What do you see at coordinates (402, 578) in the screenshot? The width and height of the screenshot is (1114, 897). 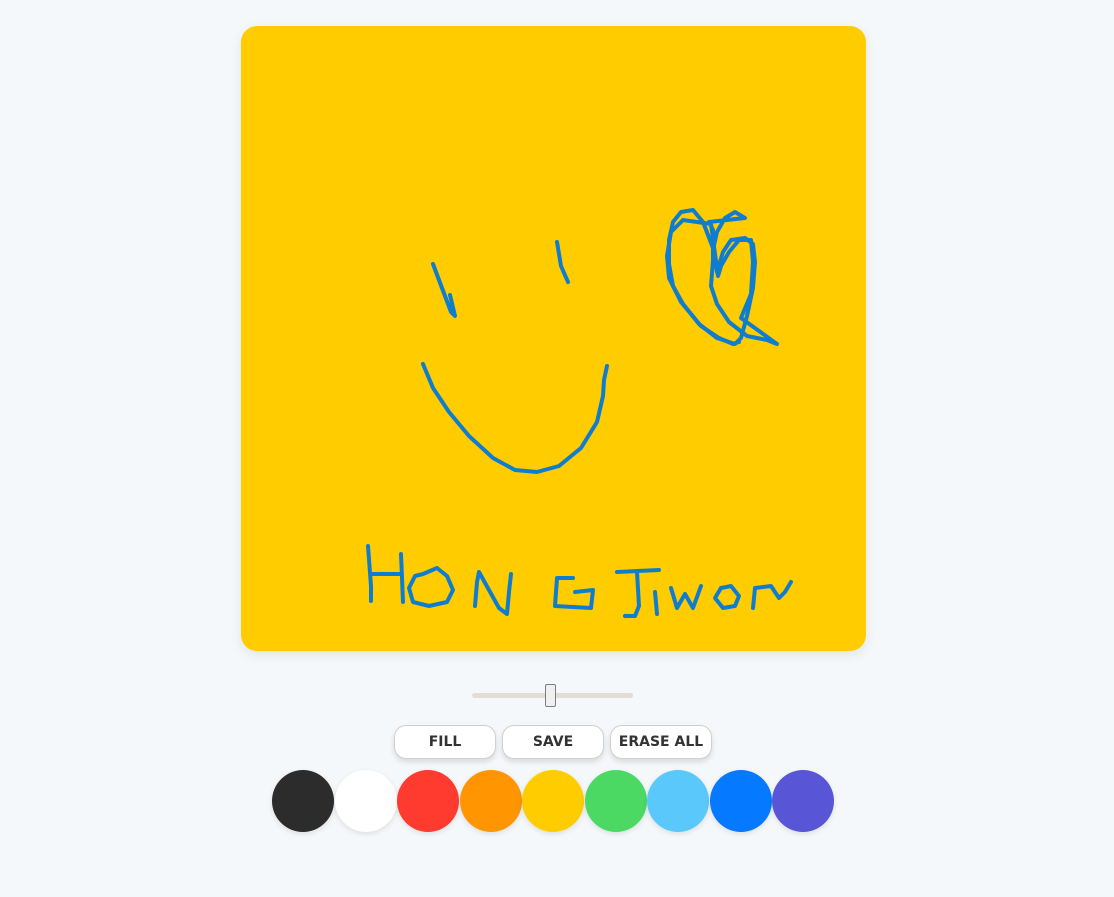 I see `stroke-letter-h3` at bounding box center [402, 578].